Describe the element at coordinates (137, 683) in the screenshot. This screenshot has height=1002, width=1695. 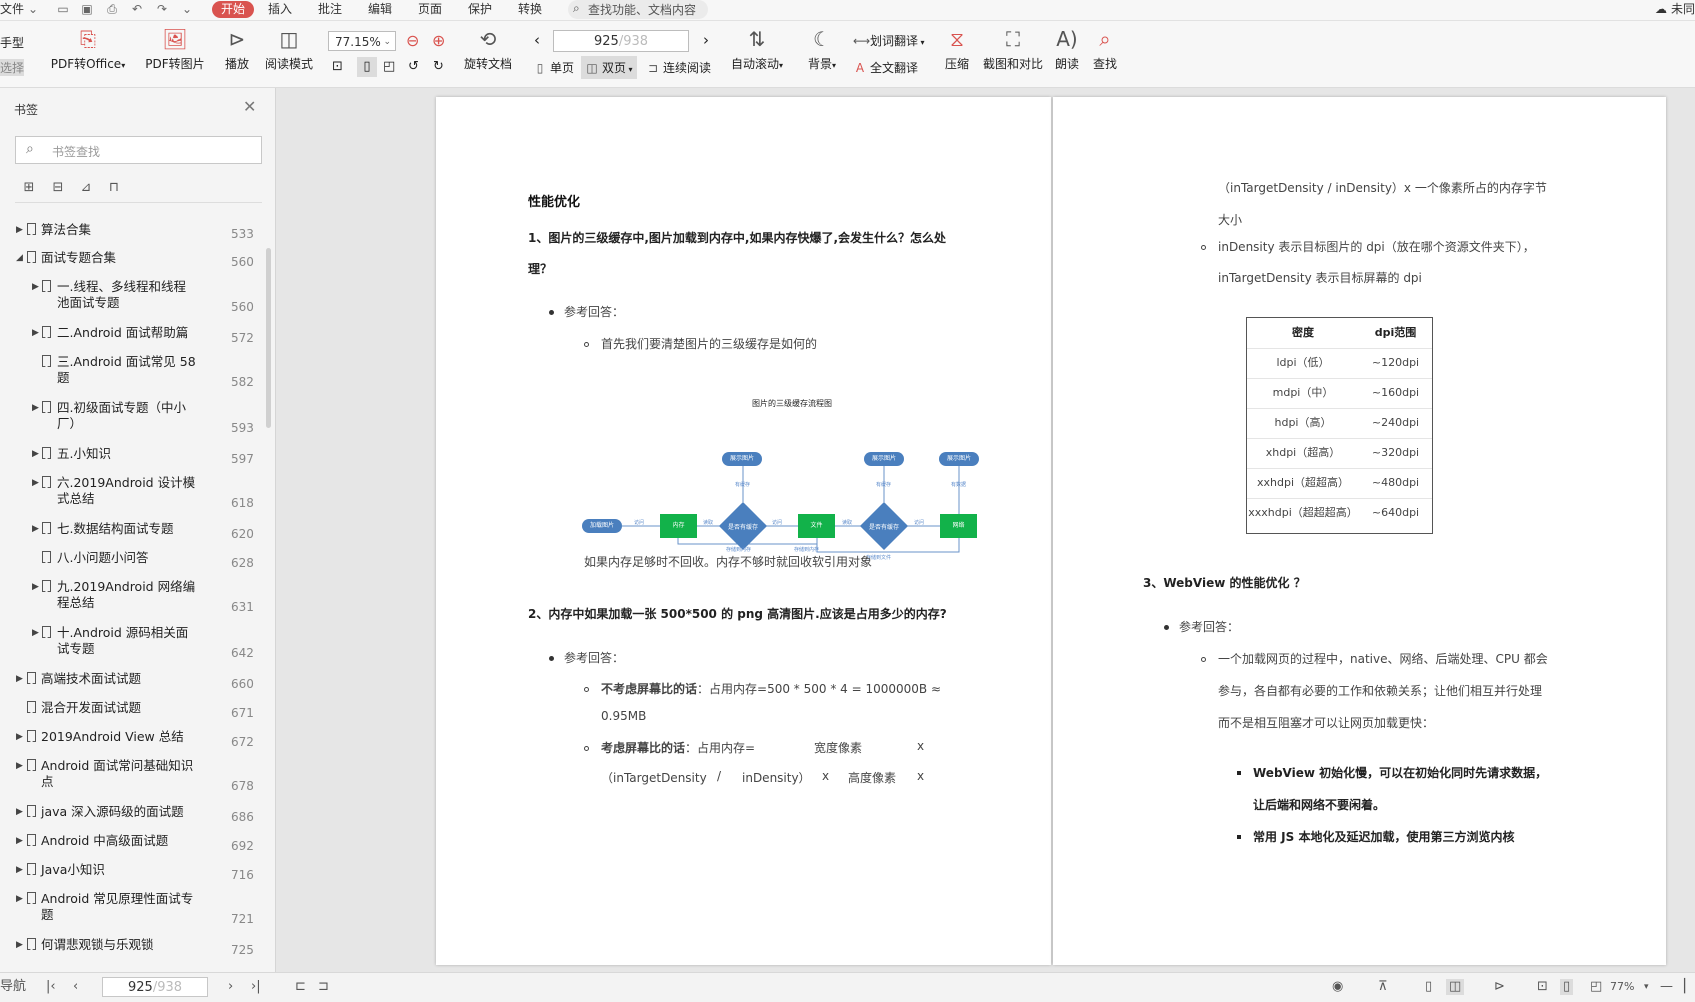
I see `bookmark-item: ▶ 高端技术面试试题 660` at that location.